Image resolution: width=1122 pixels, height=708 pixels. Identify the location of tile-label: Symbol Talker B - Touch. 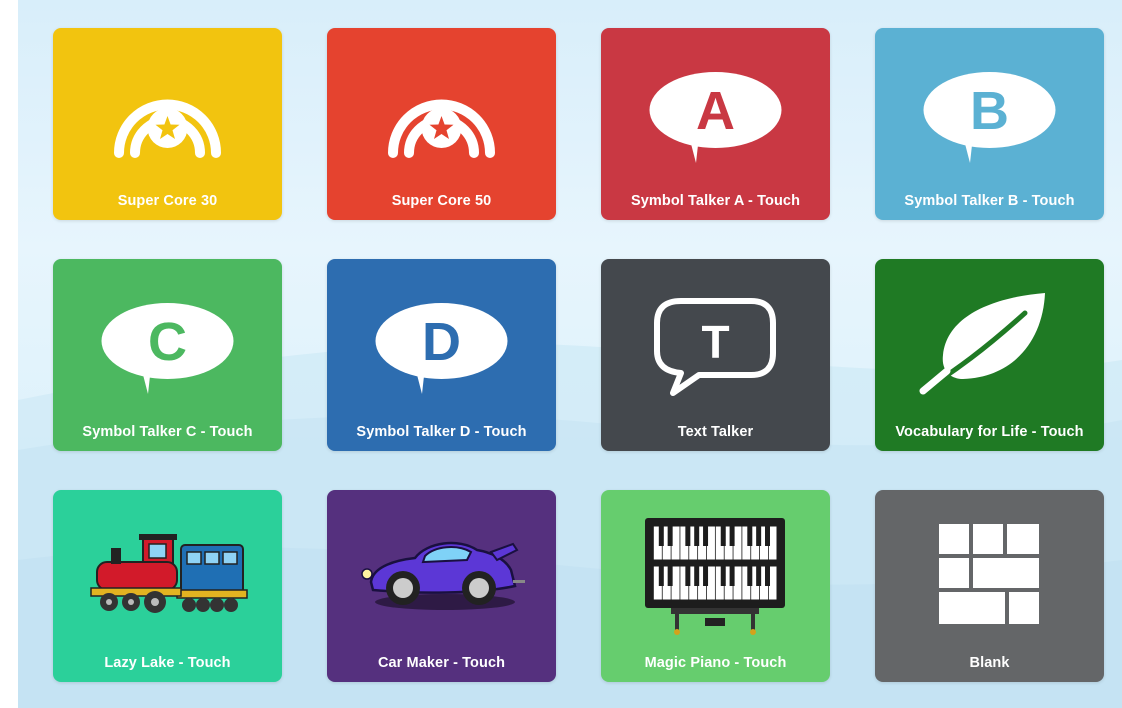
(989, 201).